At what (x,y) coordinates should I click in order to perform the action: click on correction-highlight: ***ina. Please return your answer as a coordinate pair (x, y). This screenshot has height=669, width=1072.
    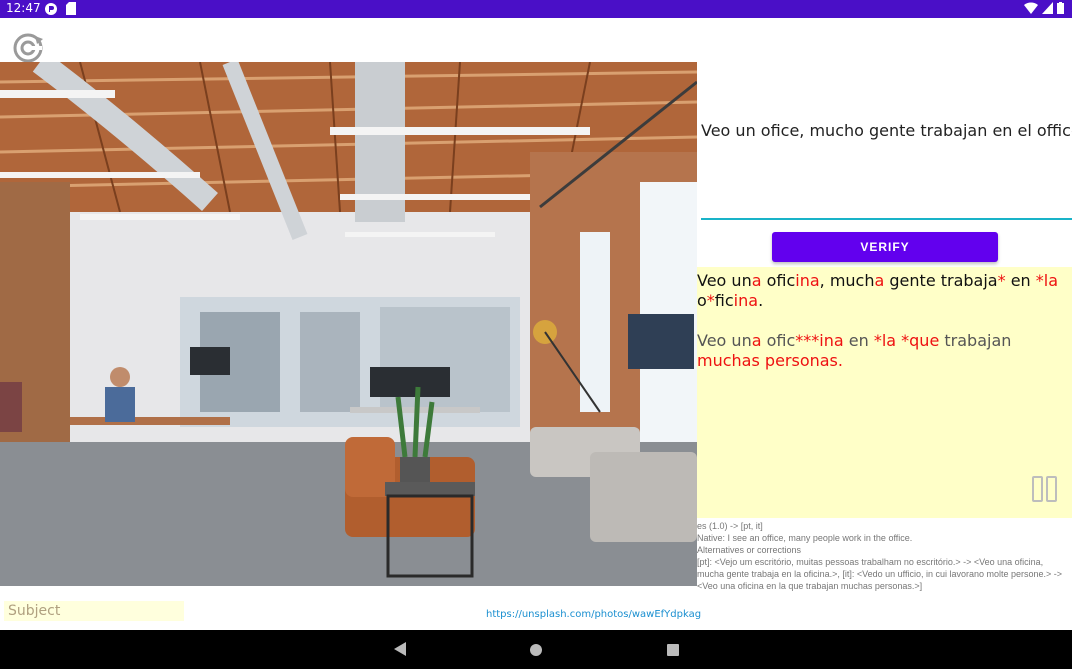
    Looking at the image, I should click on (819, 340).